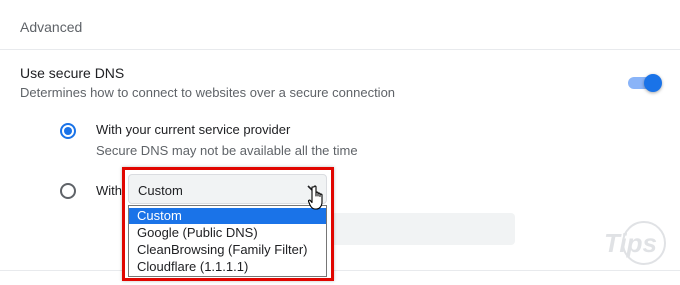 Image resolution: width=680 pixels, height=285 pixels. What do you see at coordinates (422, 229) in the screenshot?
I see `custom-dns-input` at bounding box center [422, 229].